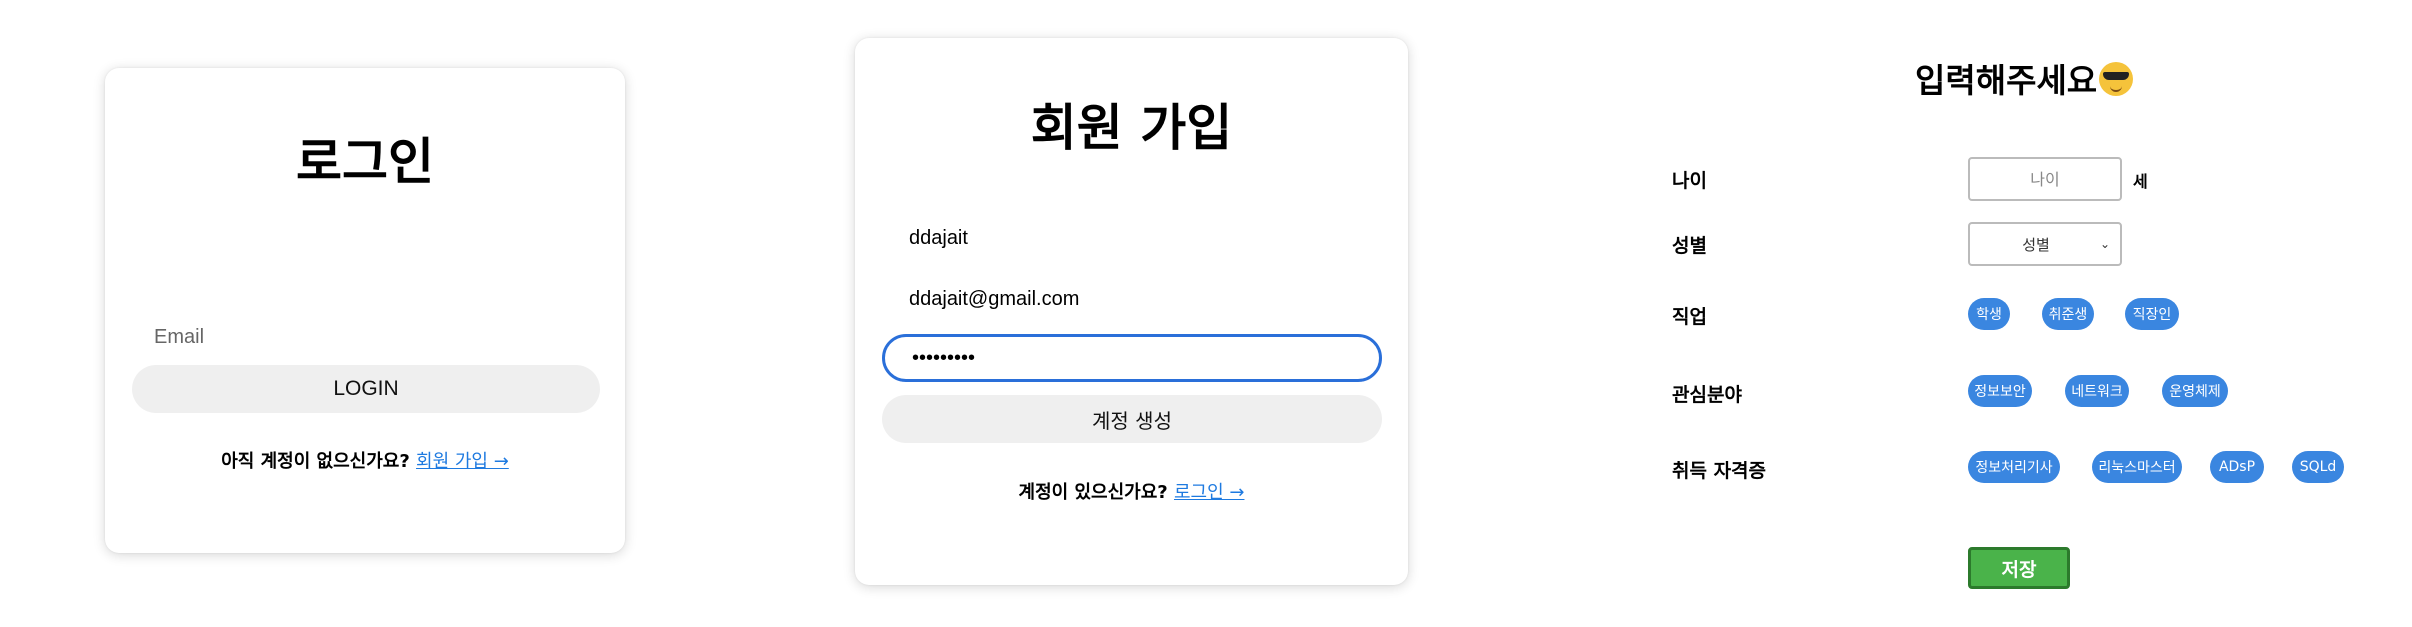  Describe the element at coordinates (2195, 391) in the screenshot. I see `interest-option-os: 운영체제` at that location.